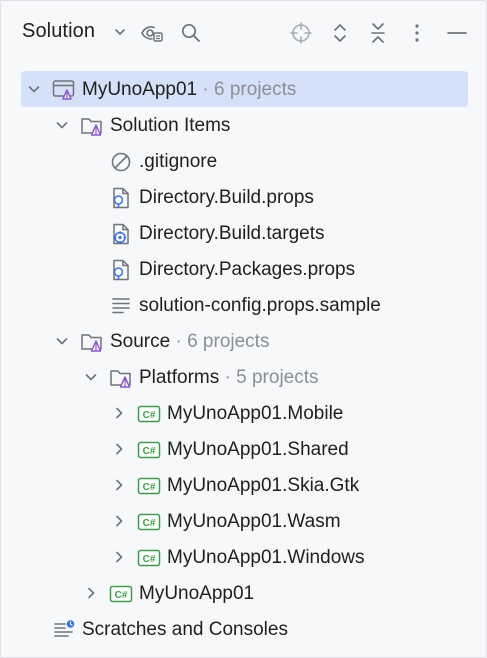 This screenshot has height=658, width=487. I want to click on scratches-icon, so click(64, 628).